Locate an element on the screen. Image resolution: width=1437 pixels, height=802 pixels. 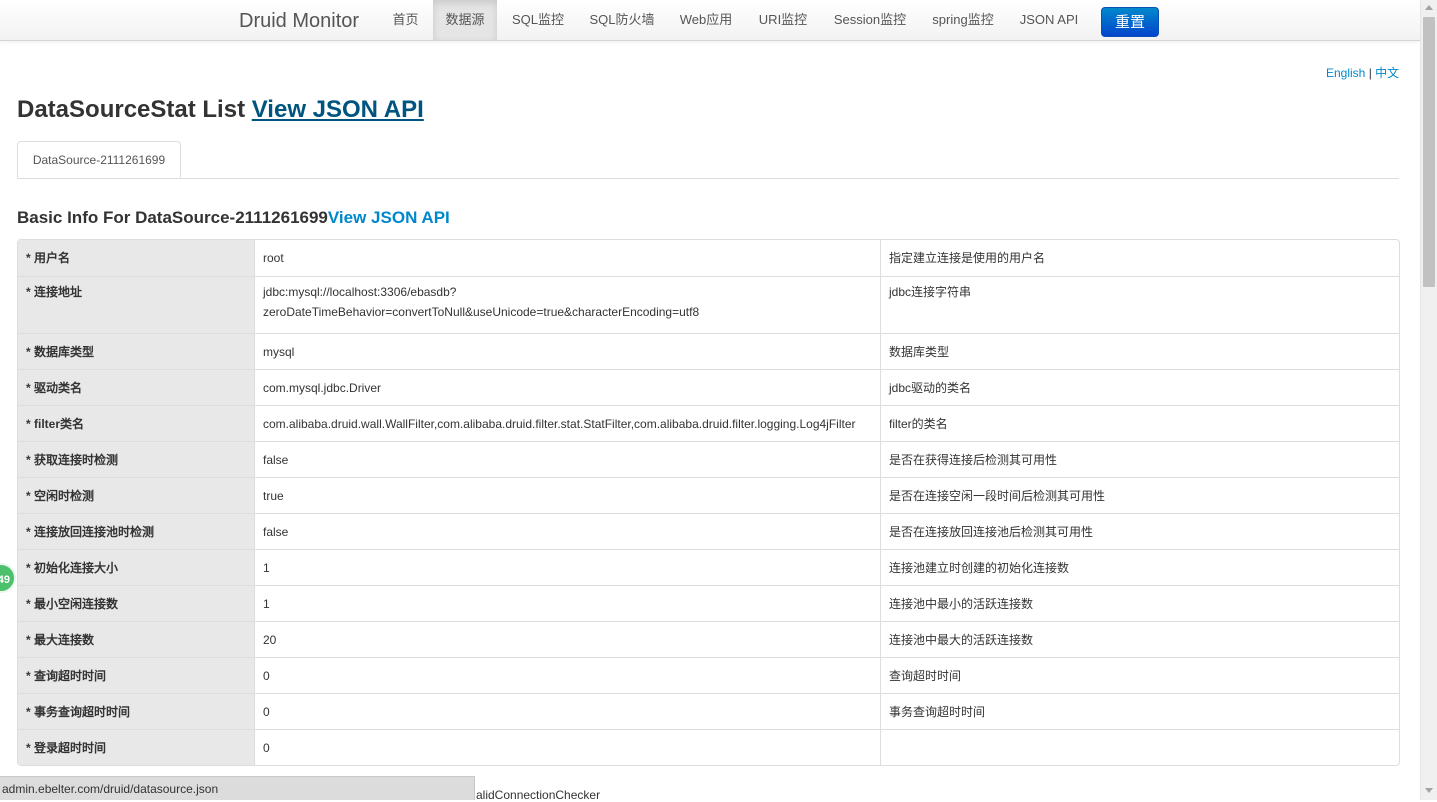
row-desc: jdbc连接字符串 is located at coordinates (1140, 304).